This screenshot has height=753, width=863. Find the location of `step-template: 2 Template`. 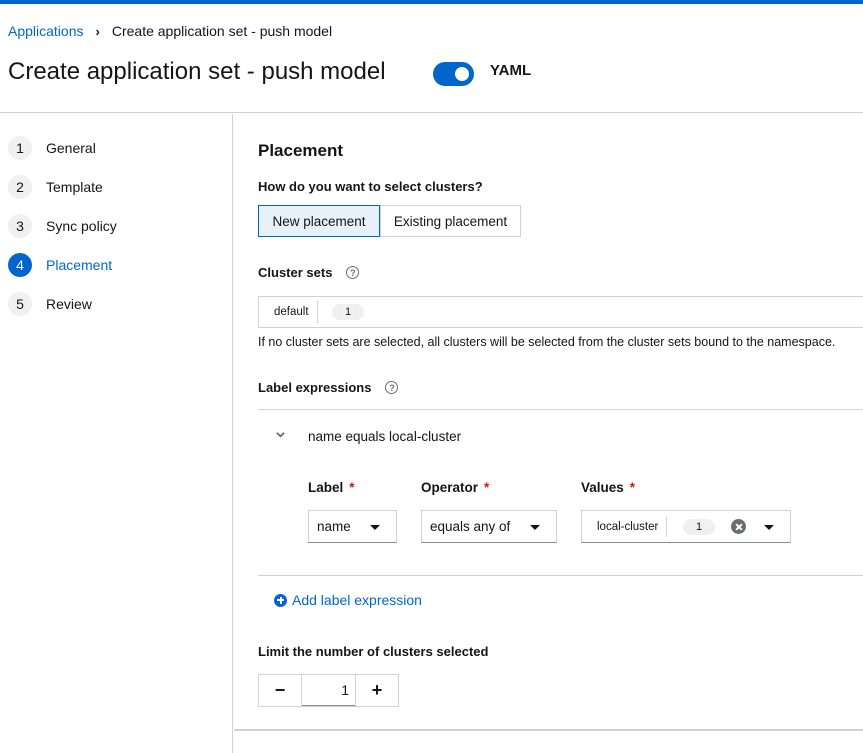

step-template: 2 Template is located at coordinates (55, 187).